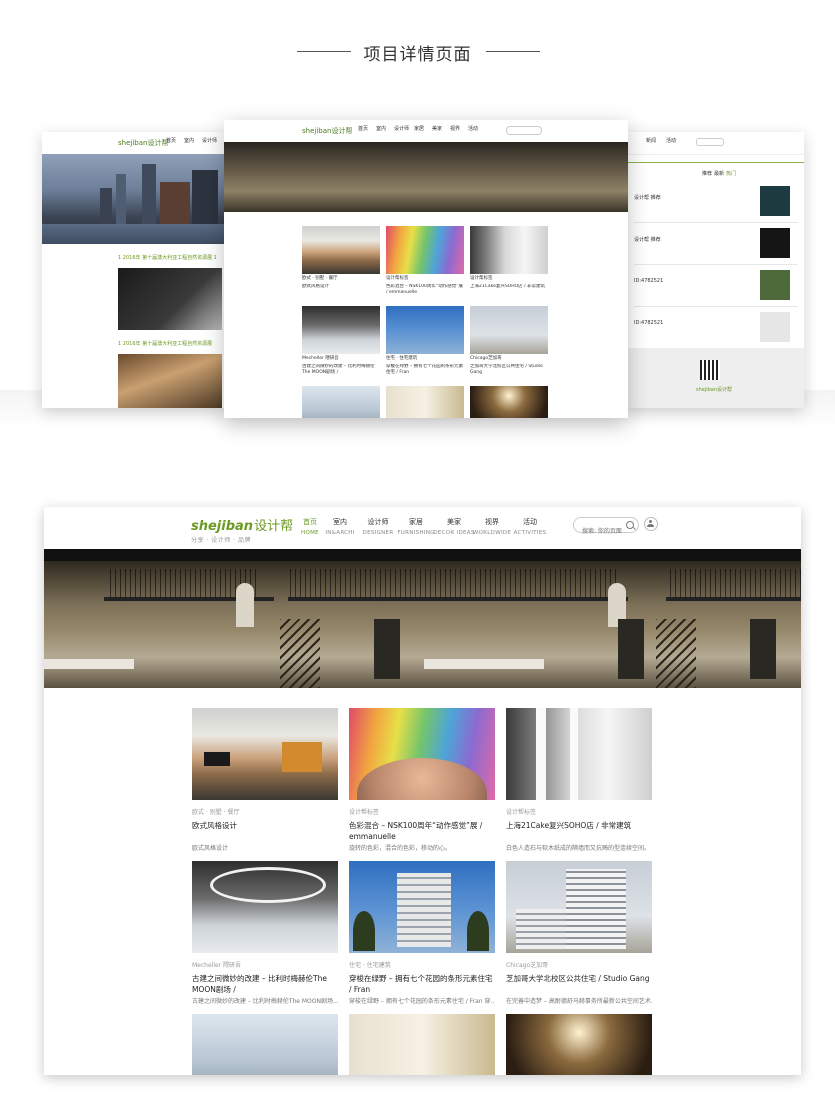  Describe the element at coordinates (671, 141) in the screenshot. I see `preview-right-nav-activity: 活动` at that location.